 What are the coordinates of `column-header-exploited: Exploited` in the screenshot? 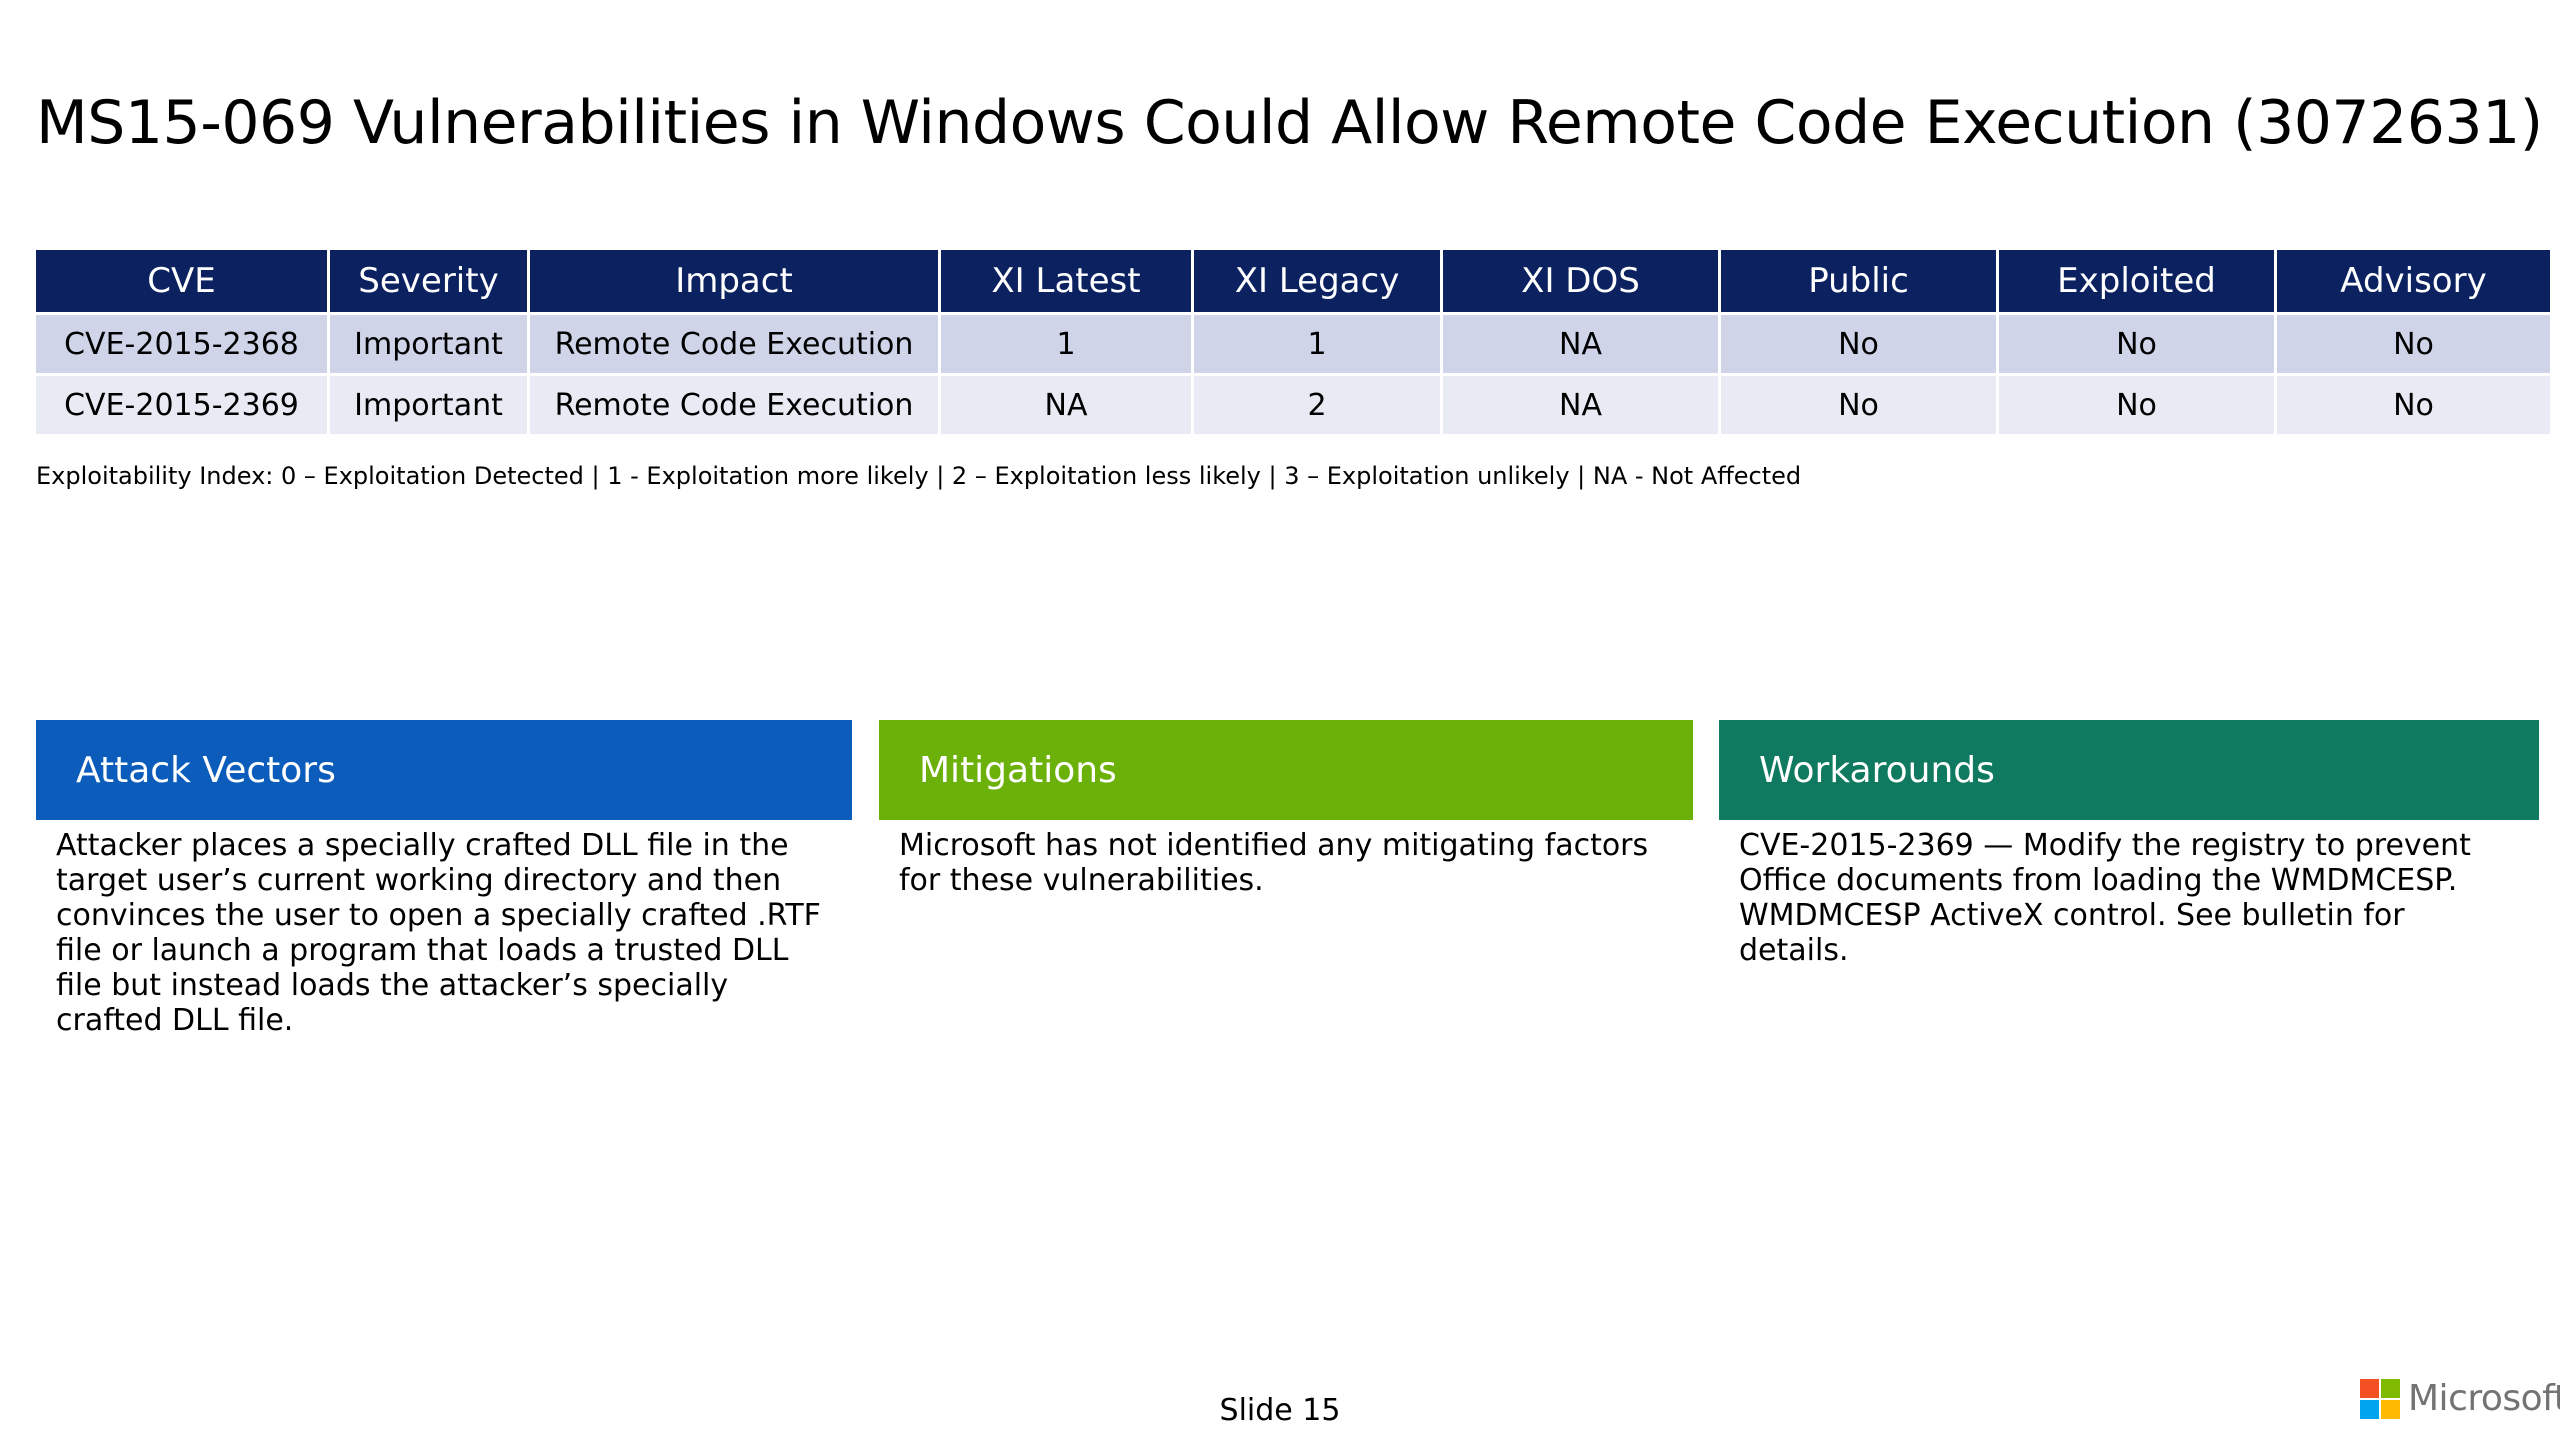 It's located at (2136, 281).